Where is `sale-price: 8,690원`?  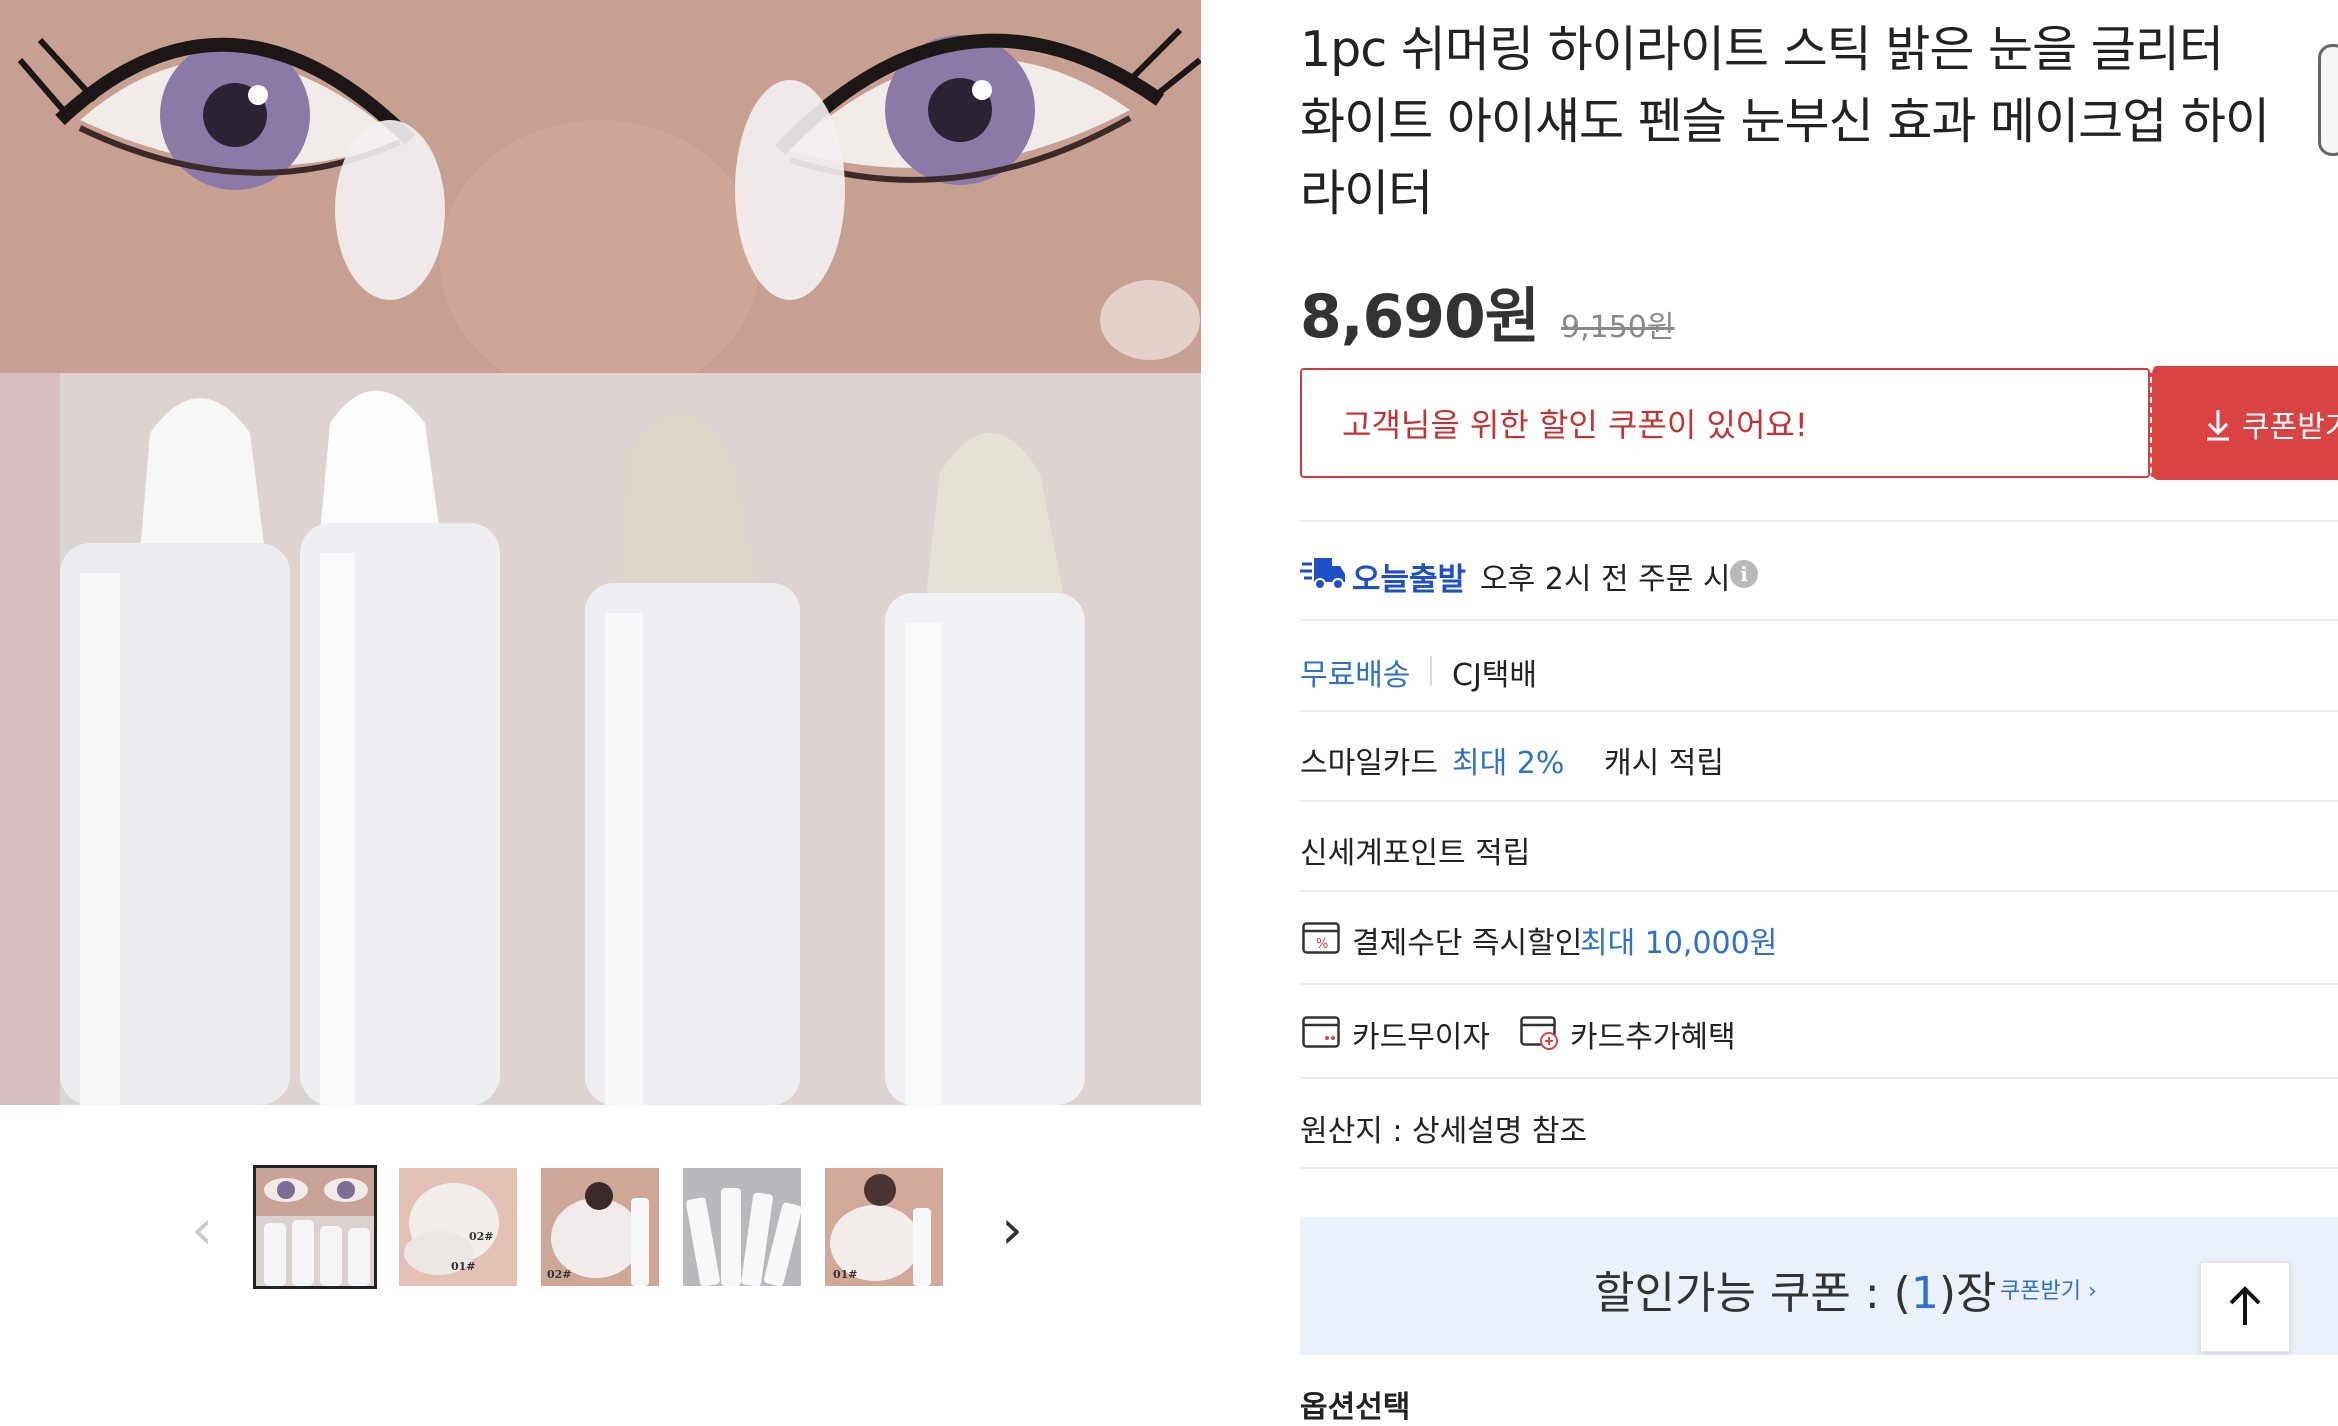
sale-price: 8,690원 is located at coordinates (1420, 317).